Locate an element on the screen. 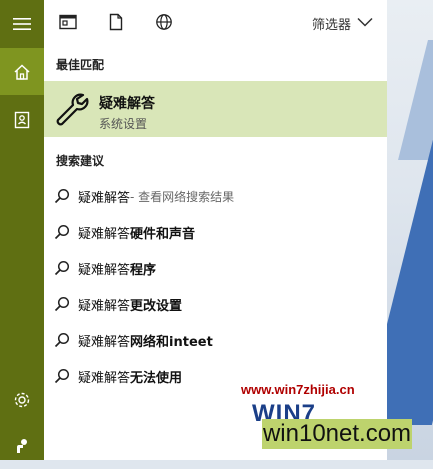 The image size is (433, 469). apps-filter-button is located at coordinates (68, 24).